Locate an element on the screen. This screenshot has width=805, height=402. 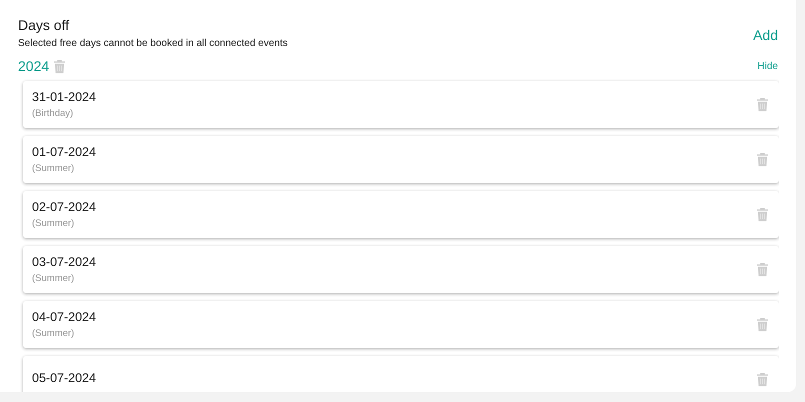
section-title: Days off is located at coordinates (44, 25).